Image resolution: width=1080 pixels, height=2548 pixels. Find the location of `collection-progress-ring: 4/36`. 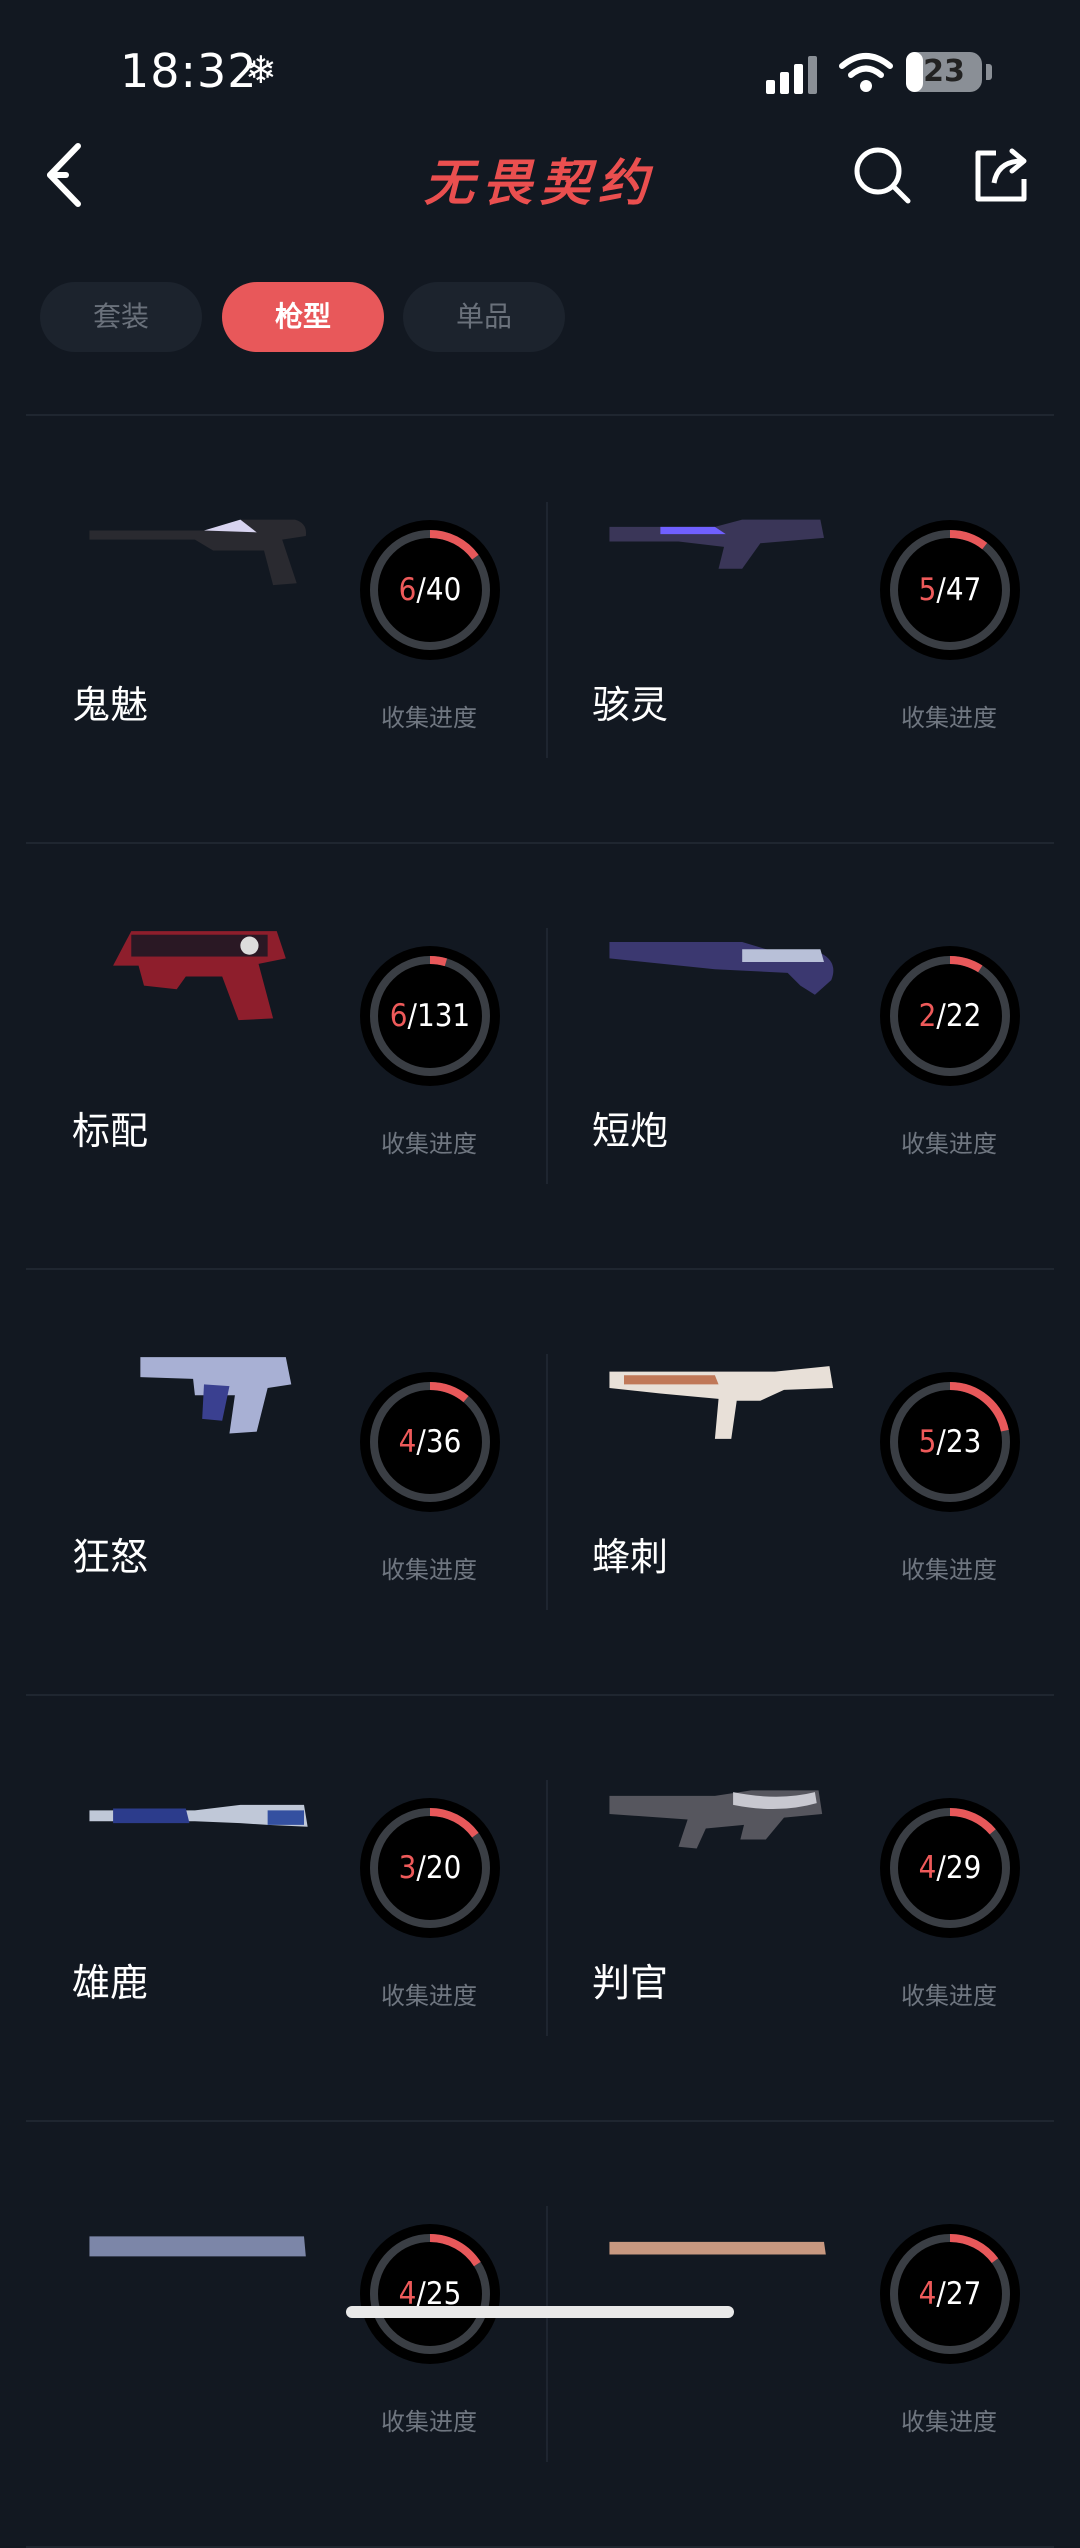

collection-progress-ring: 4/36 is located at coordinates (430, 1442).